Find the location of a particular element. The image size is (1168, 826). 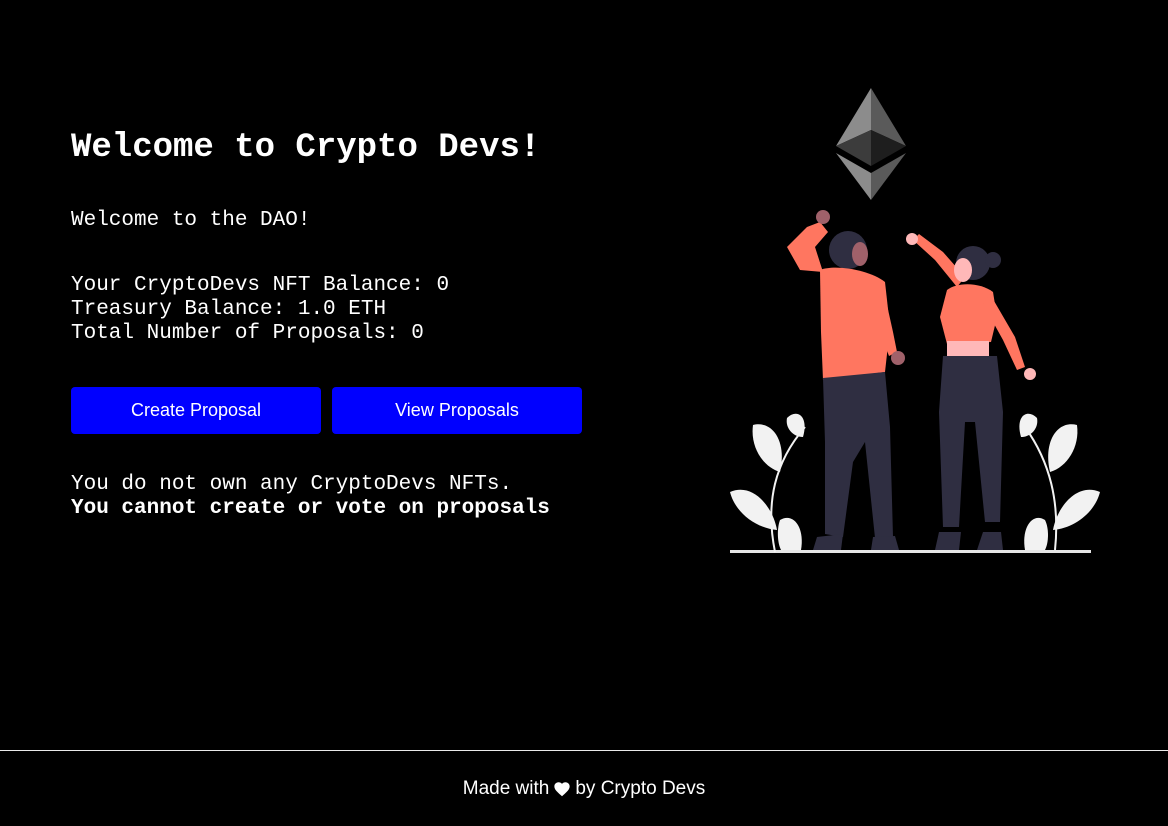

total-proposals-text: Total Number of Proposals: 0 is located at coordinates (247, 333).